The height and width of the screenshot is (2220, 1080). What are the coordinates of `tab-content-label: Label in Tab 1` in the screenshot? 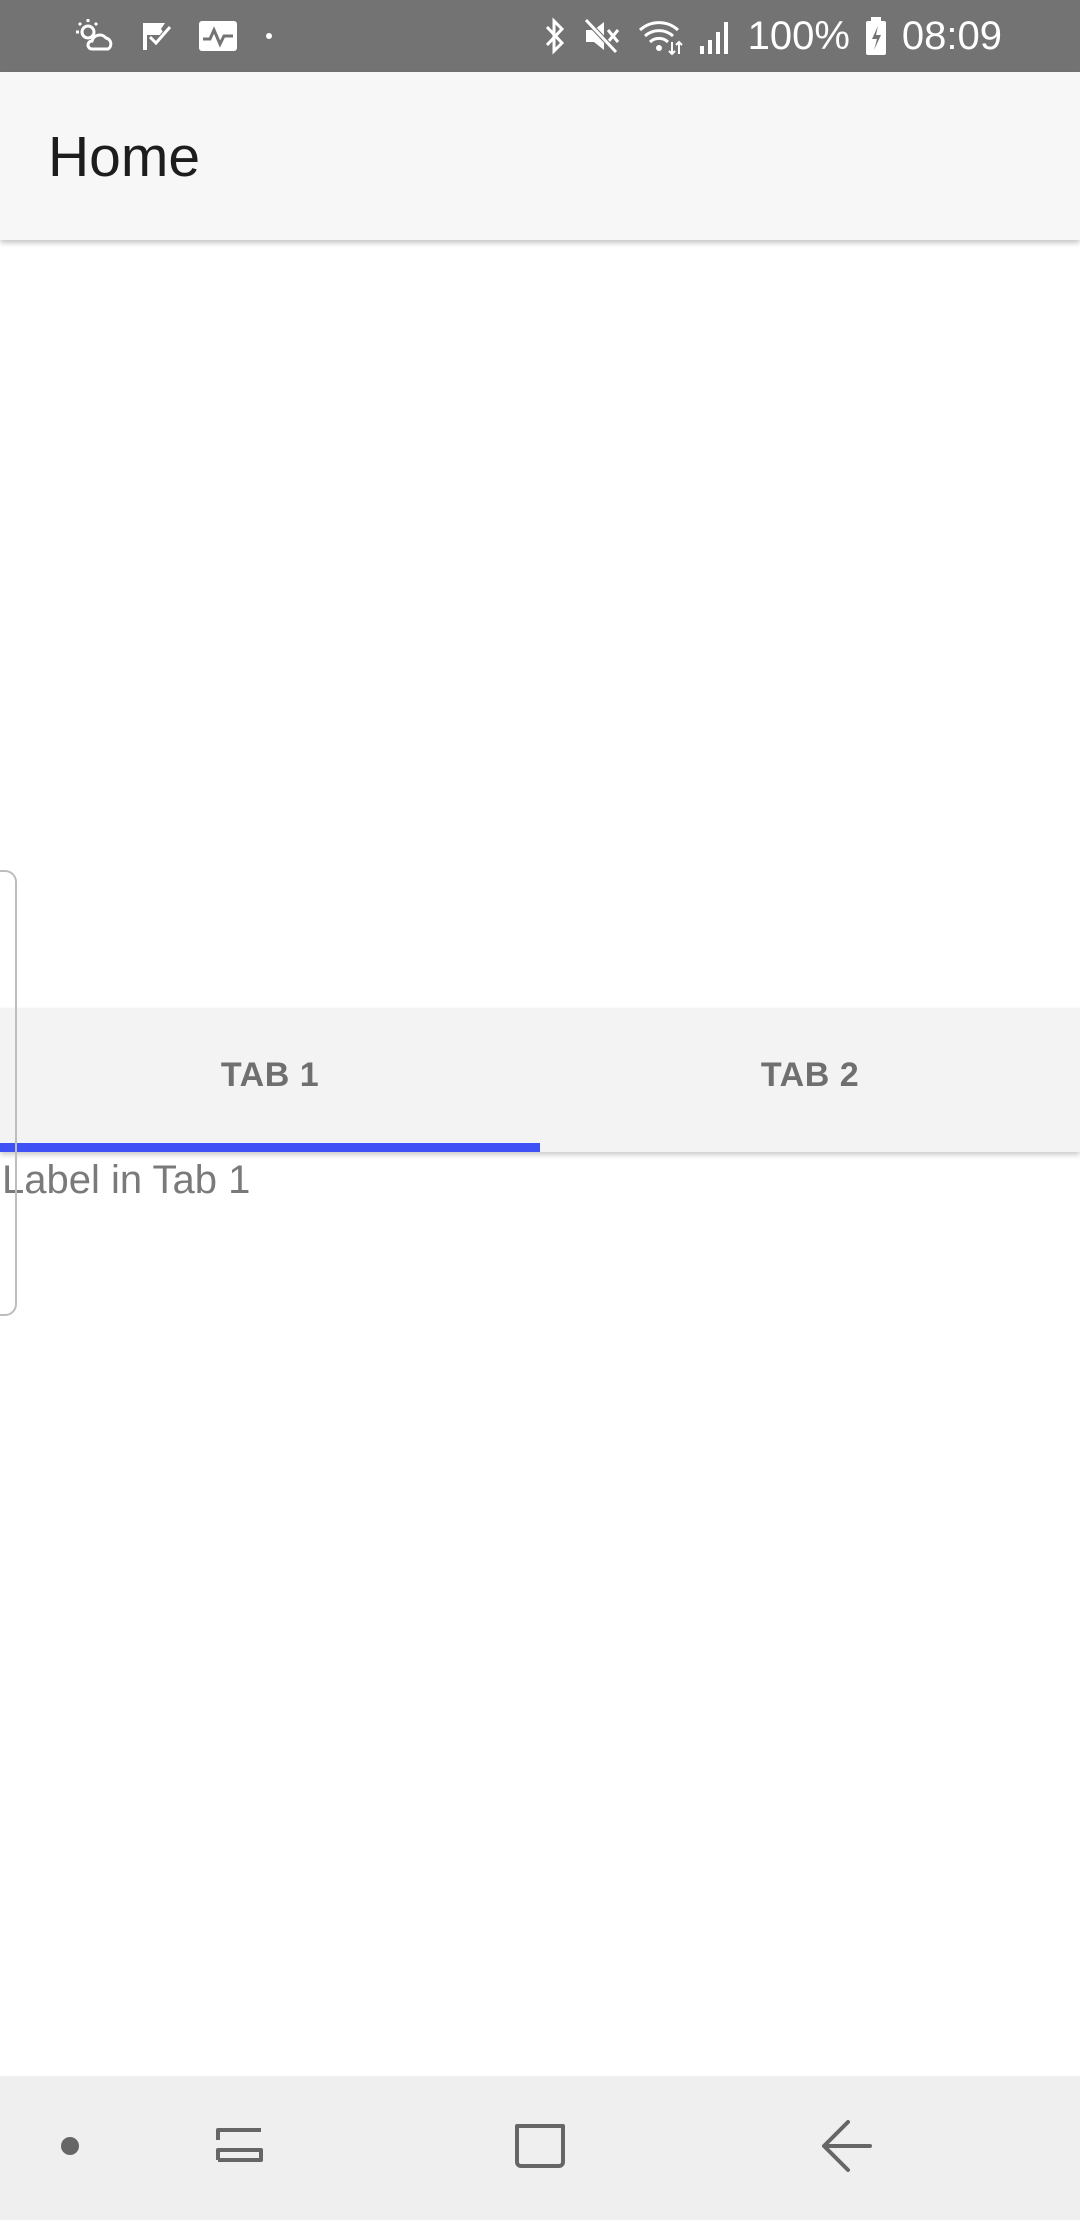 It's located at (126, 1180).